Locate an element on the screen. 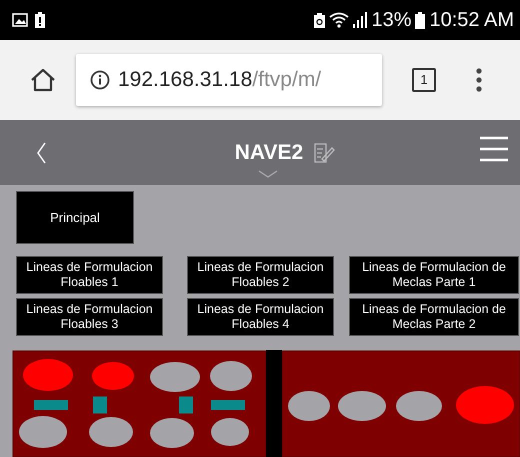 The height and width of the screenshot is (457, 520). image-icon is located at coordinates (20, 20).